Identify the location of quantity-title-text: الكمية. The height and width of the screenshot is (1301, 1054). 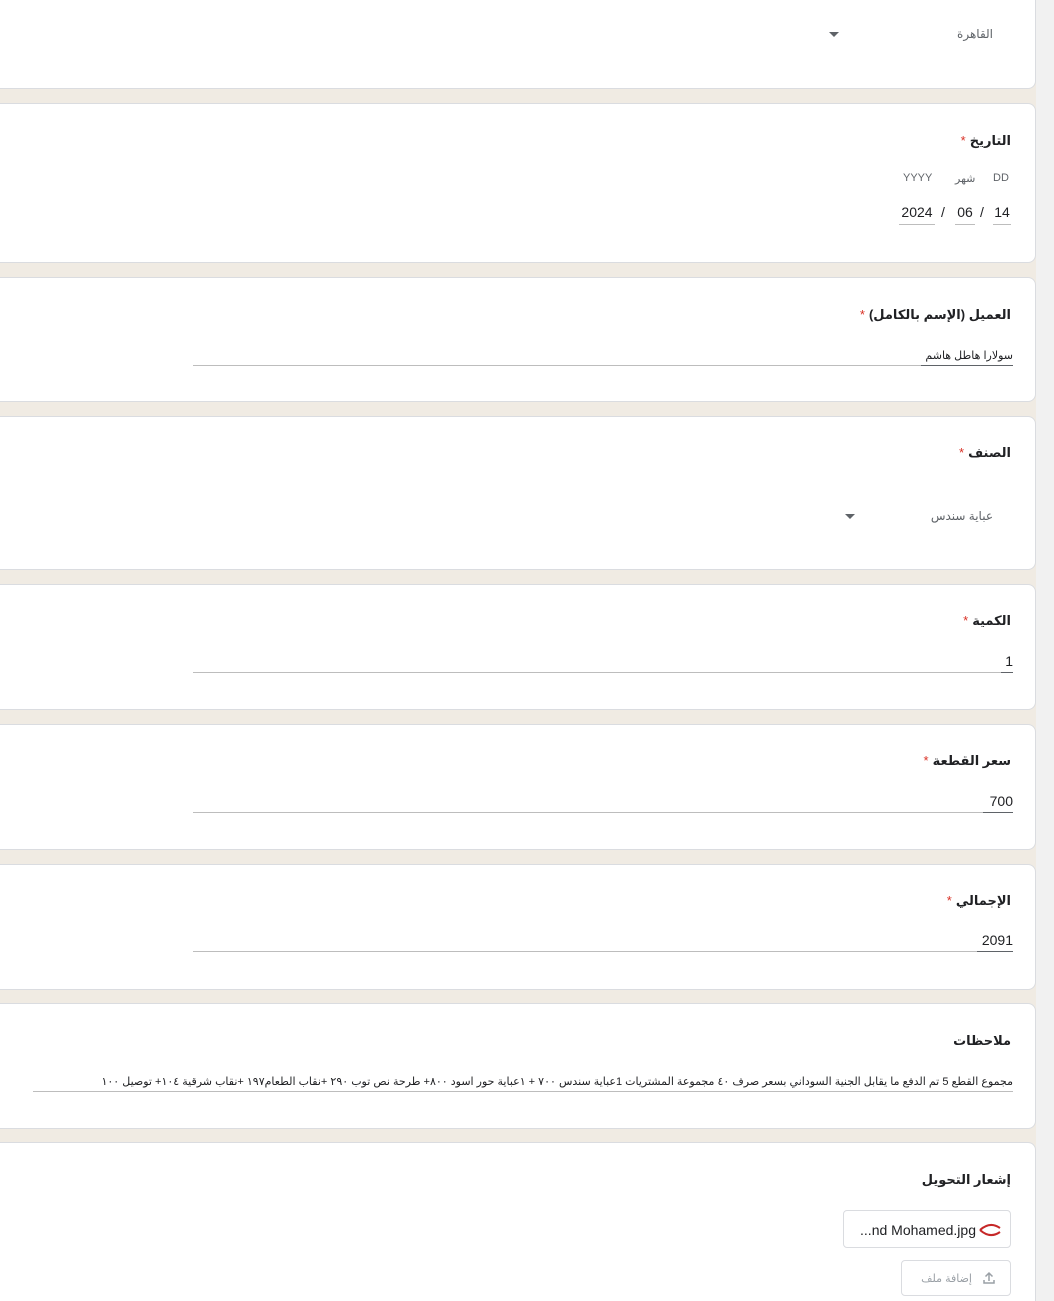
(991, 620).